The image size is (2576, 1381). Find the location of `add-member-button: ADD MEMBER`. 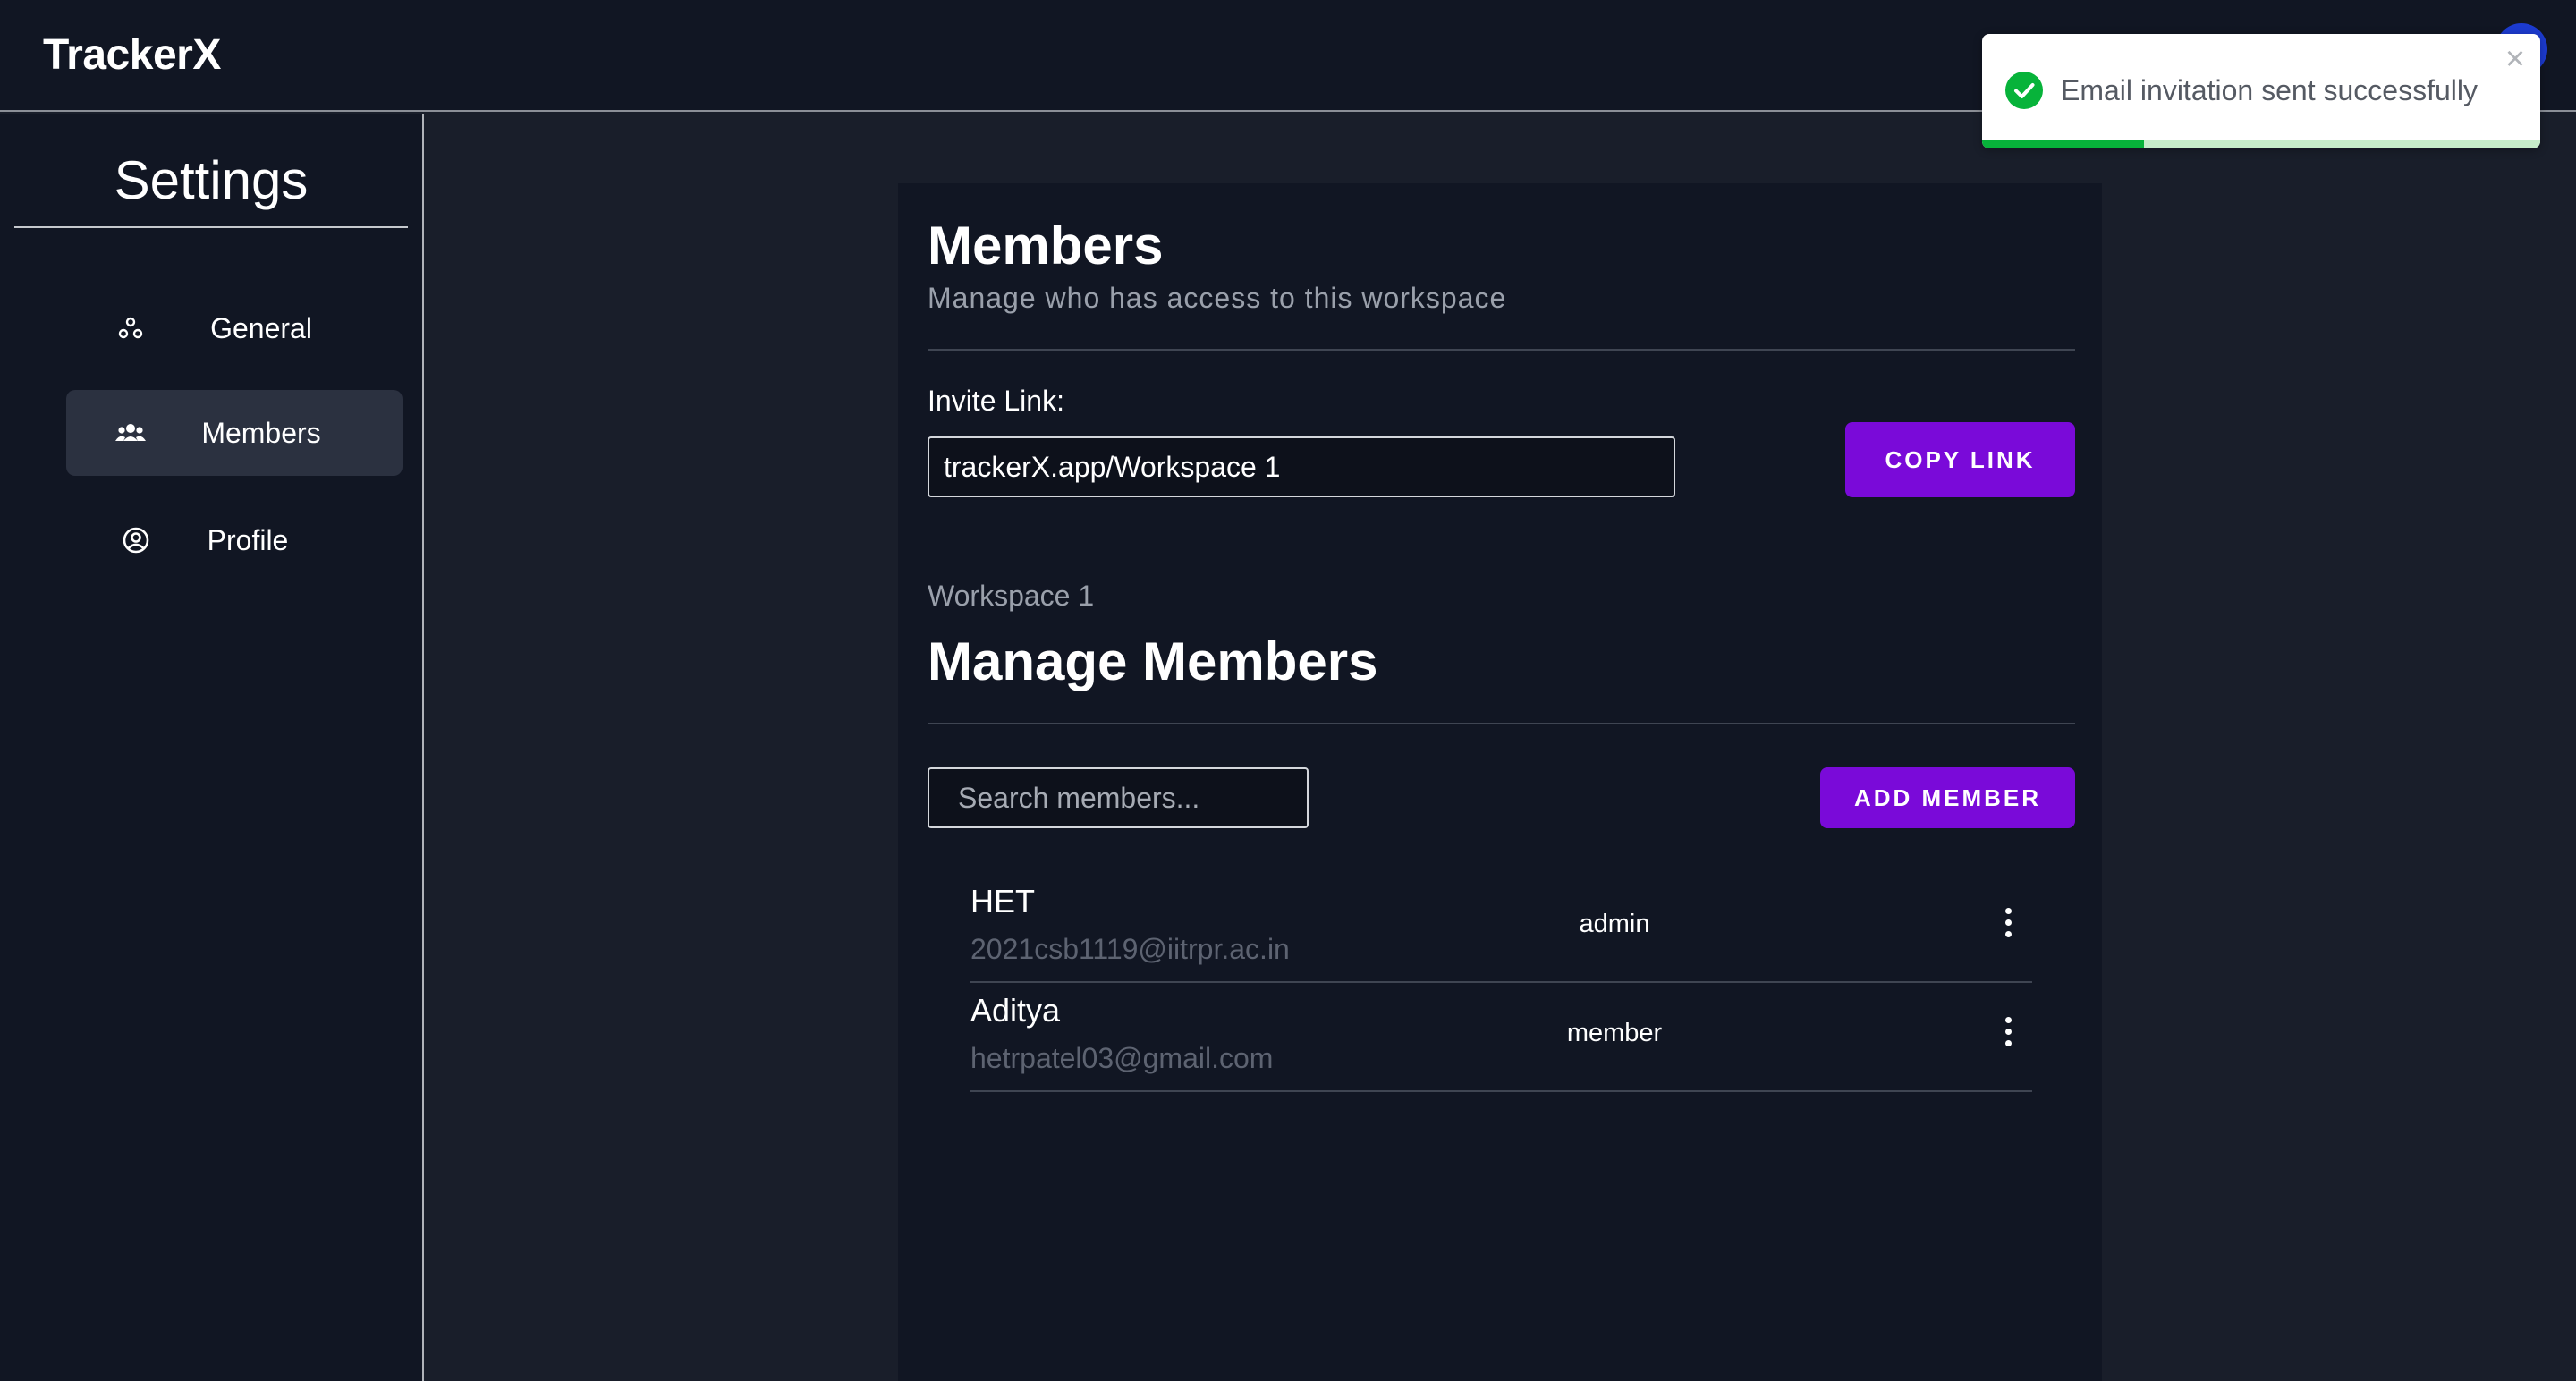

add-member-button: ADD MEMBER is located at coordinates (1947, 797).